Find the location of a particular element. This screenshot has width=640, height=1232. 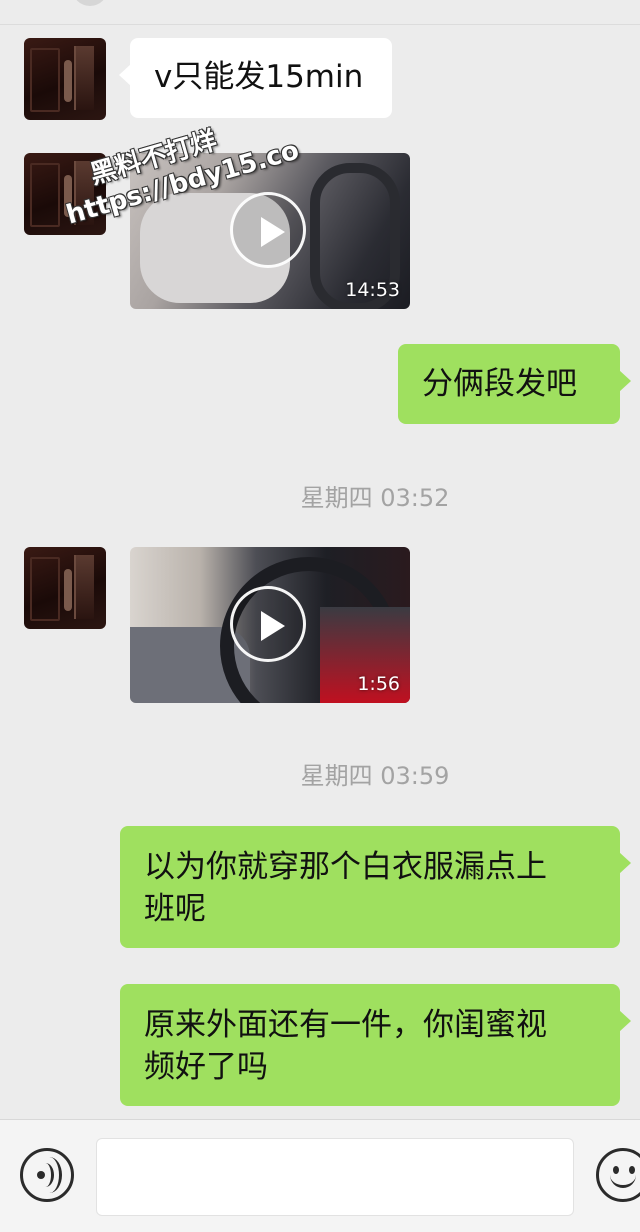

message-input is located at coordinates (335, 1177).